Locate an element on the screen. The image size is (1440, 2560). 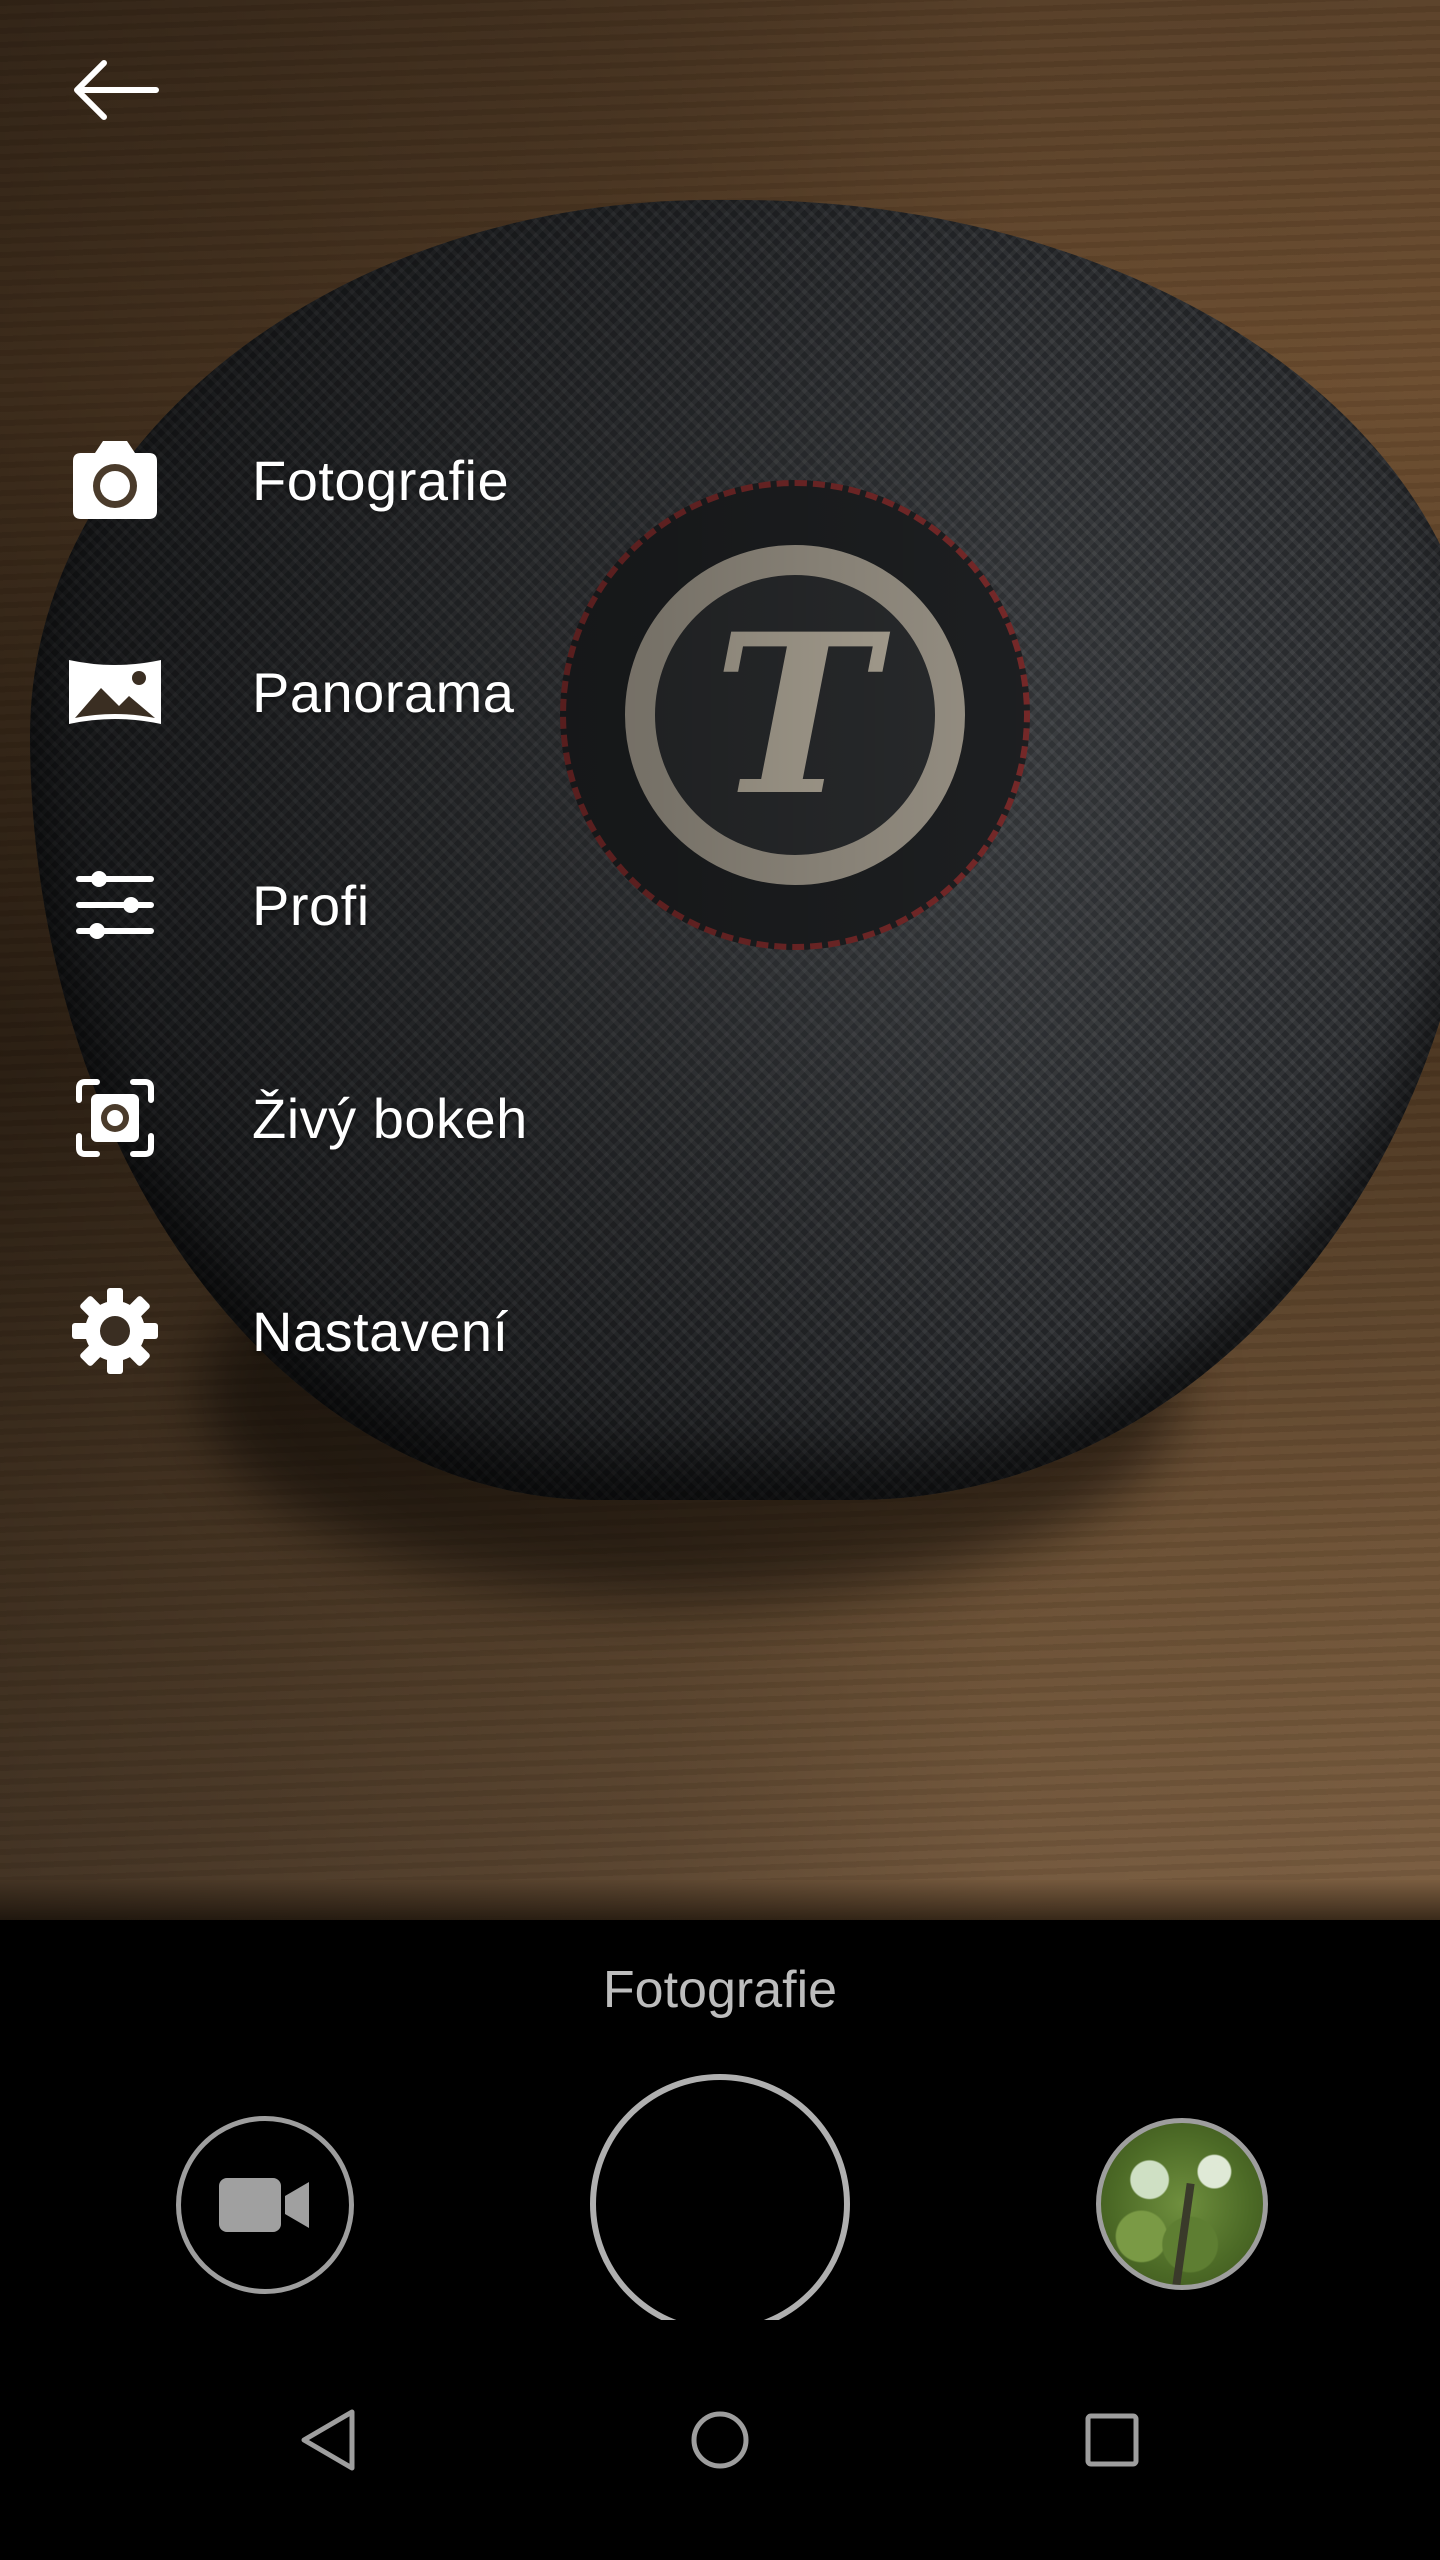
gallery-thumbnail is located at coordinates (1182, 2204).